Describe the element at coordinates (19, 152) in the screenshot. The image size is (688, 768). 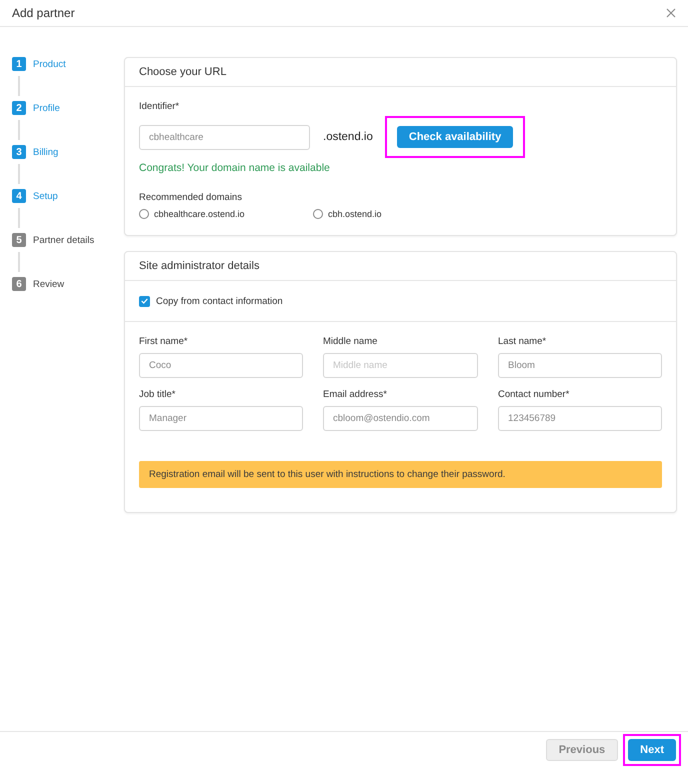
I see `step-number: 3` at that location.